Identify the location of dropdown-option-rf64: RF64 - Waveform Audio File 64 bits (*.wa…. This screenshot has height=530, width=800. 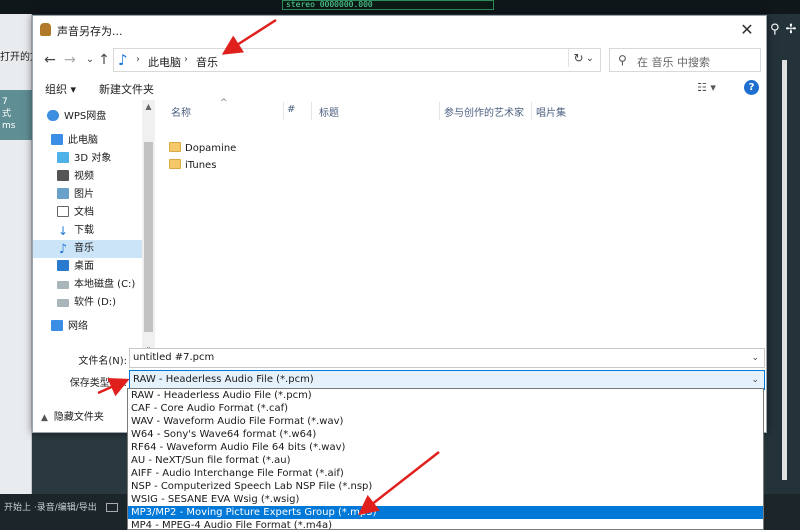
(445, 447).